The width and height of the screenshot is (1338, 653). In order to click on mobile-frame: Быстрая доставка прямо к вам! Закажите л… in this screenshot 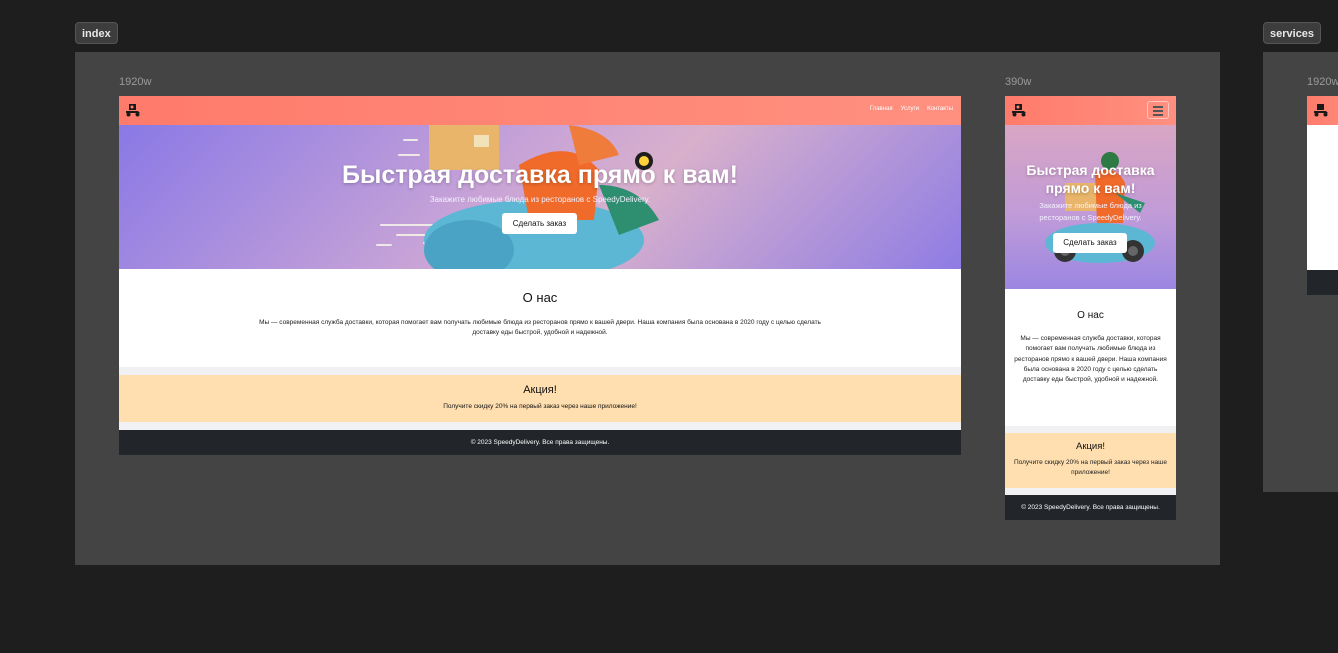, I will do `click(1090, 308)`.